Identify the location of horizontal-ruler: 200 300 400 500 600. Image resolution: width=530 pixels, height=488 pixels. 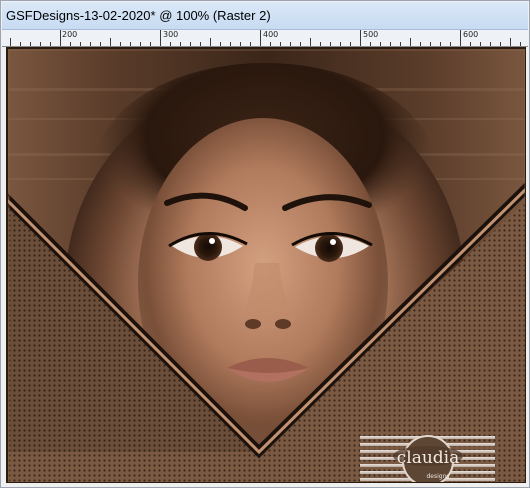
(265, 38).